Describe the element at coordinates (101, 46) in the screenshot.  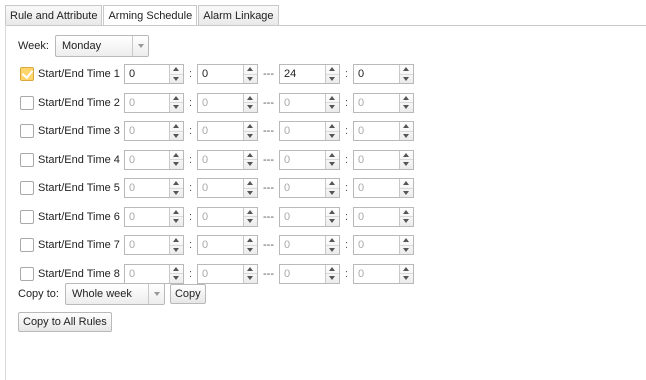
I see `week-select: Monday` at that location.